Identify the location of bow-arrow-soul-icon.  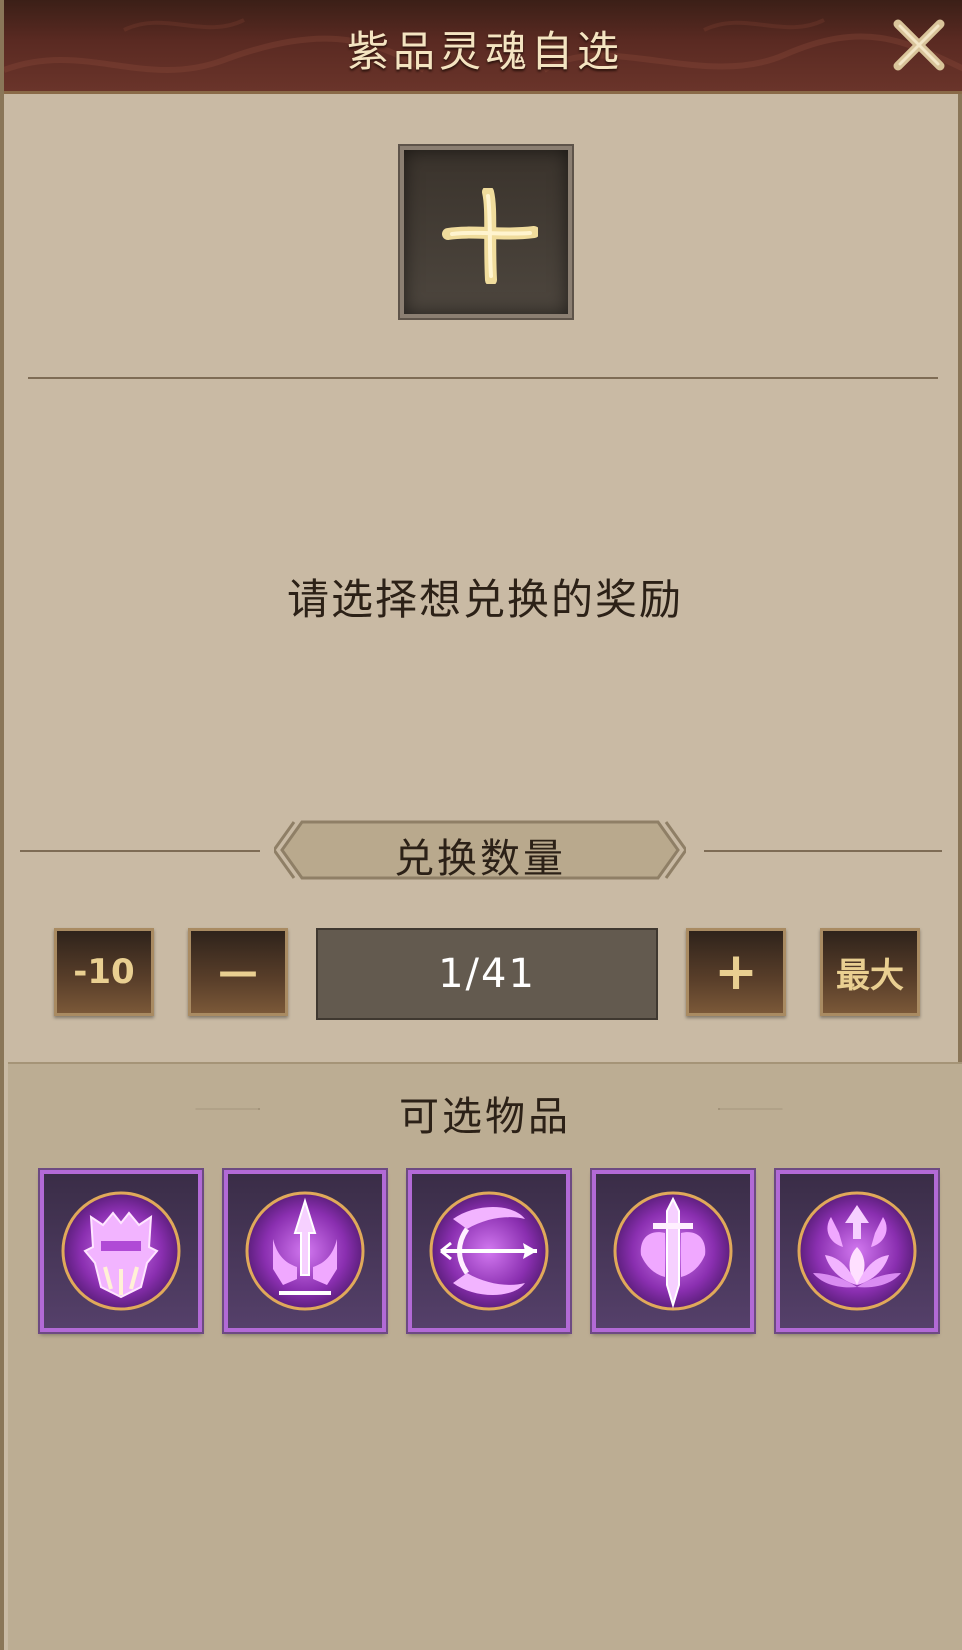
(489, 1251).